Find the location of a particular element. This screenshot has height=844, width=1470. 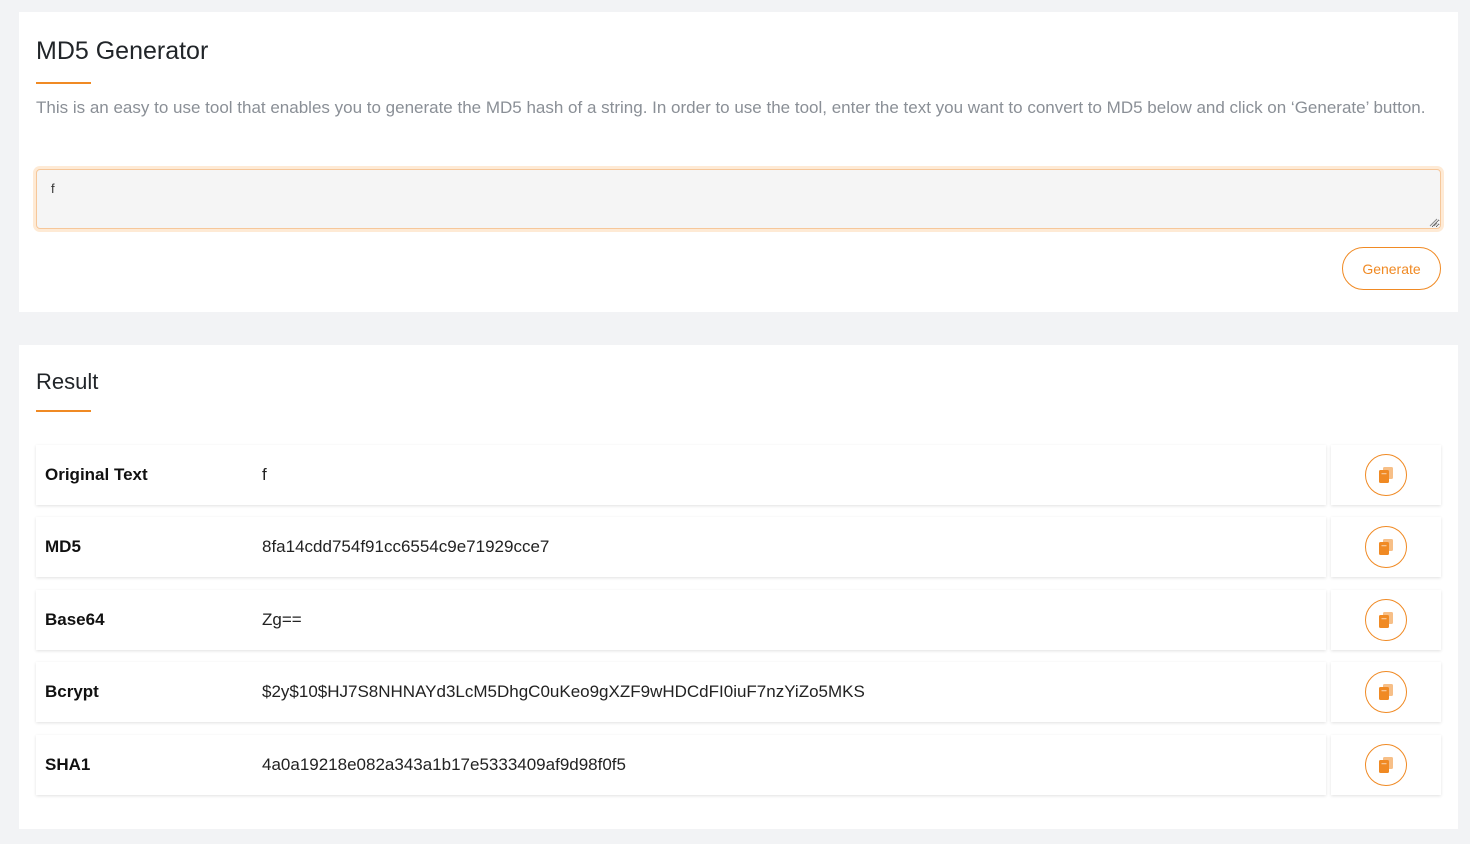

generator-title-underline is located at coordinates (63, 83).